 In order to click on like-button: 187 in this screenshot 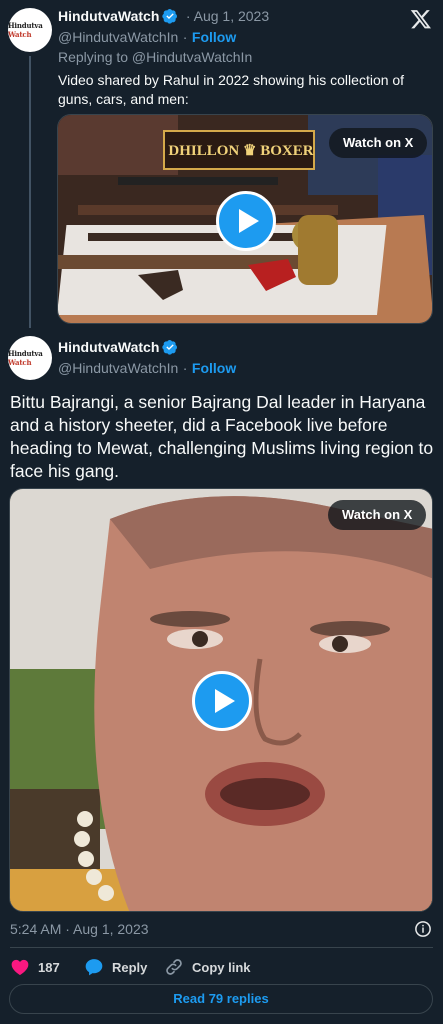, I will do `click(35, 967)`.